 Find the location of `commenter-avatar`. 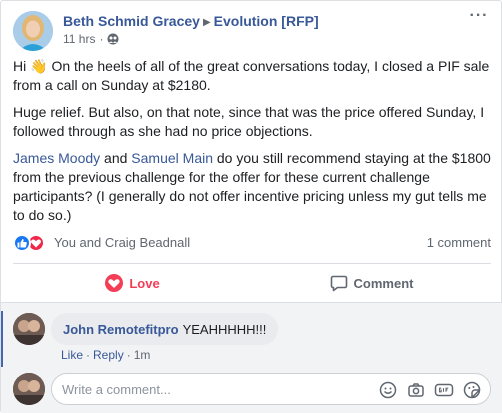

commenter-avatar is located at coordinates (29, 329).